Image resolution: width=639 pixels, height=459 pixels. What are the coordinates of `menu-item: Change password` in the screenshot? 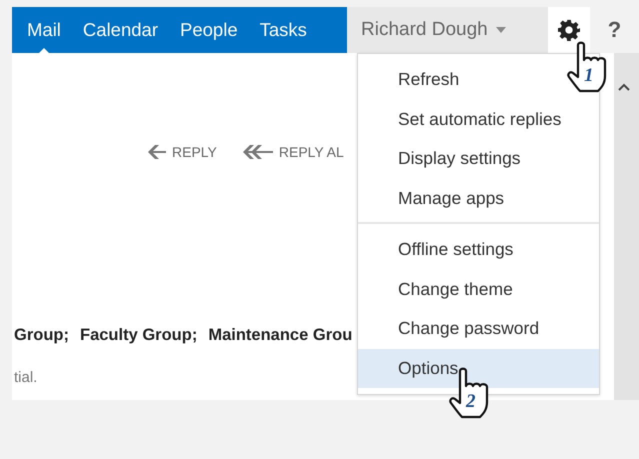 It's located at (478, 328).